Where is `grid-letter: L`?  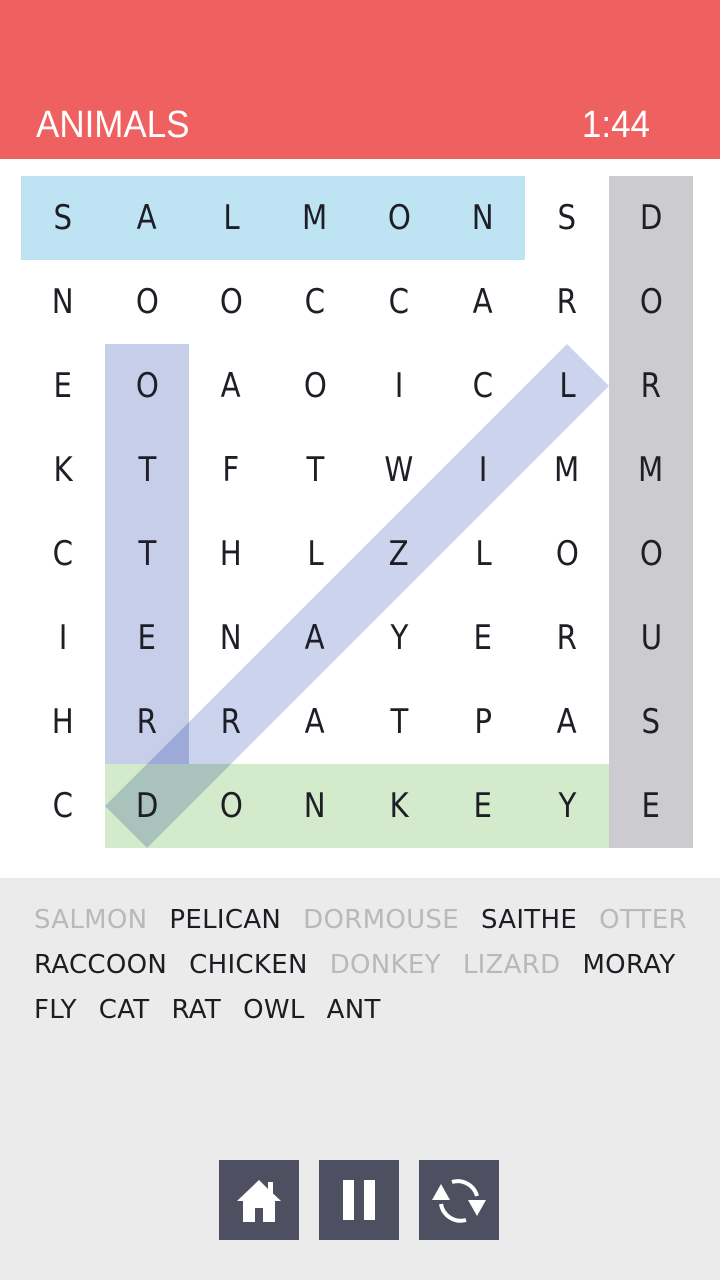
grid-letter: L is located at coordinates (567, 386).